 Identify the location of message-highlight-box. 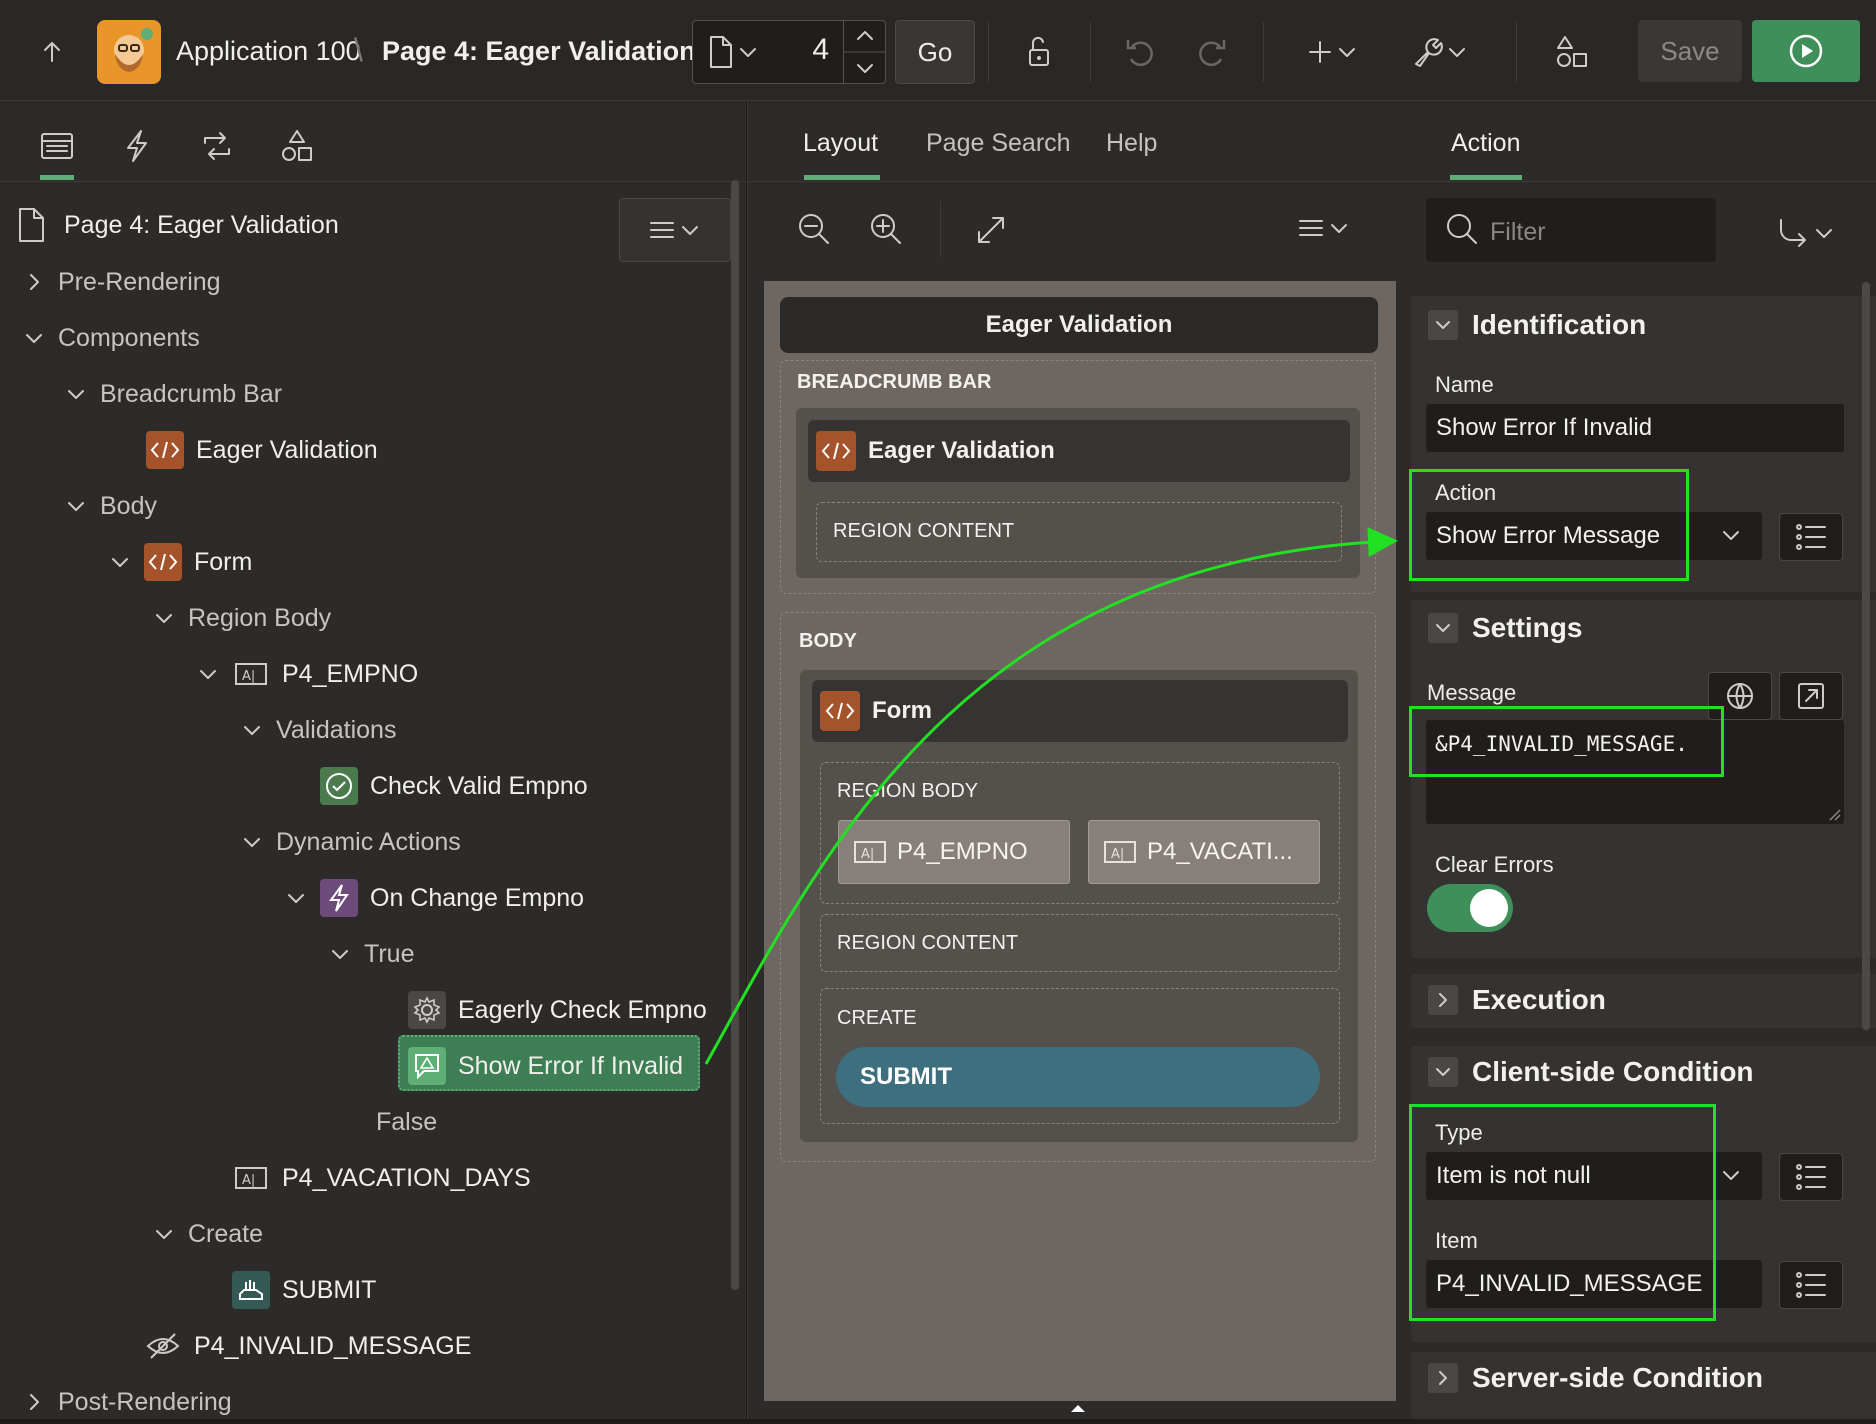
(1566, 741).